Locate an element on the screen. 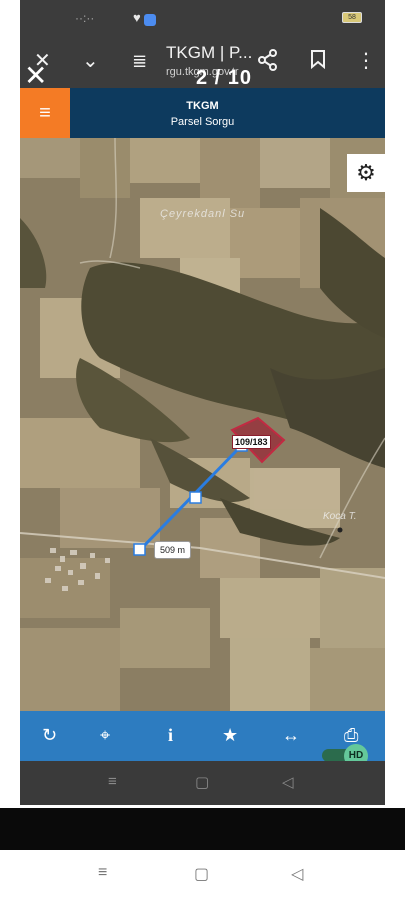 Image resolution: width=405 pixels, height=900 pixels. inner-navigation-bar: ≡ ▢ ◁ is located at coordinates (202, 783).